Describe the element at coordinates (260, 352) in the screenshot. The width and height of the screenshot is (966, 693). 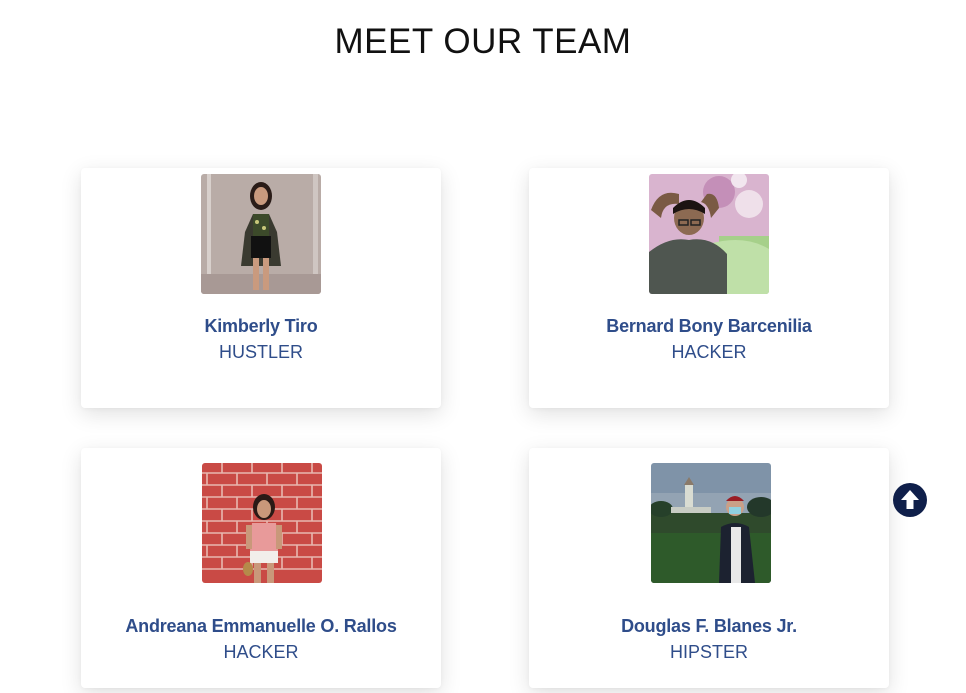
I see `team-member-role: HUSTLER` at that location.